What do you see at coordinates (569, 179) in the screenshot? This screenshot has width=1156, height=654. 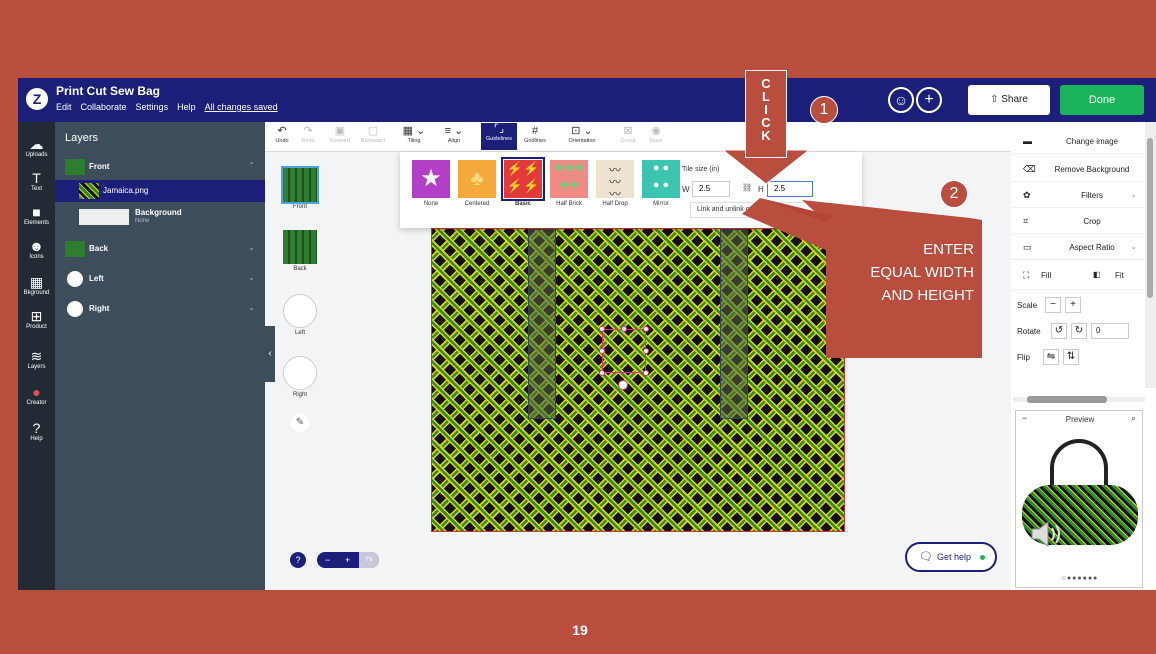 I see `cross-pattern-icon: ✚✚✚ ✚✚` at bounding box center [569, 179].